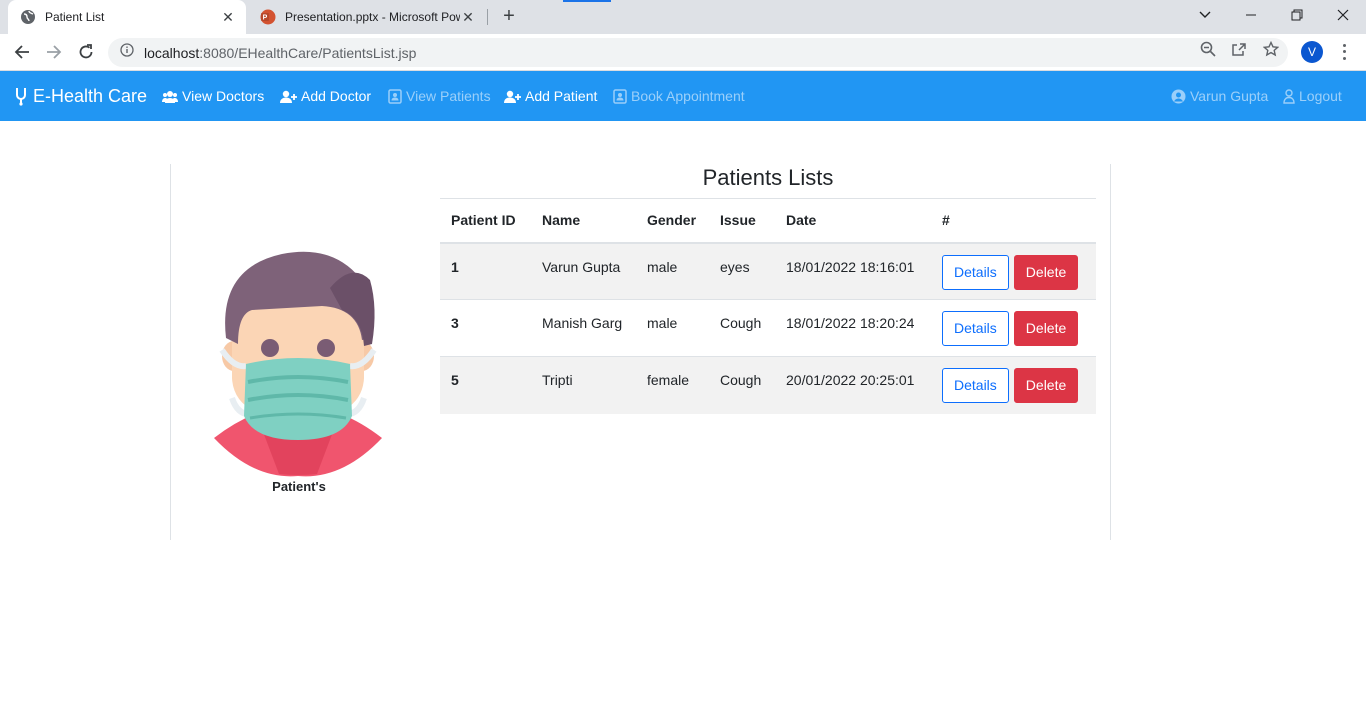 This screenshot has width=1366, height=719. Describe the element at coordinates (21, 97) in the screenshot. I see `stethoscope-icon` at that location.